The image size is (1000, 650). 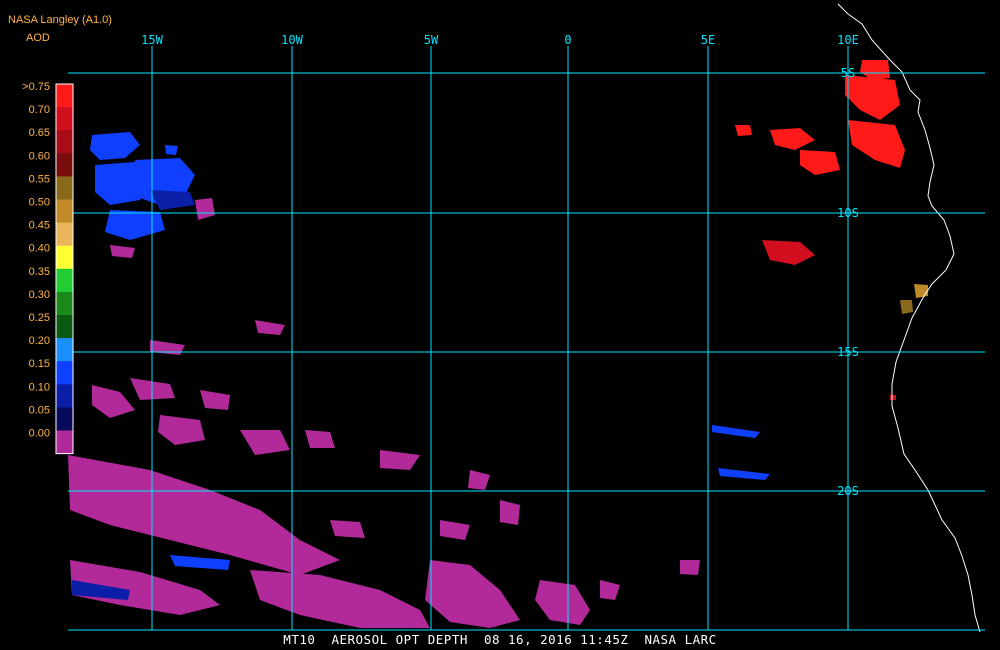 I want to click on longitude-label: 5W, so click(x=431, y=40).